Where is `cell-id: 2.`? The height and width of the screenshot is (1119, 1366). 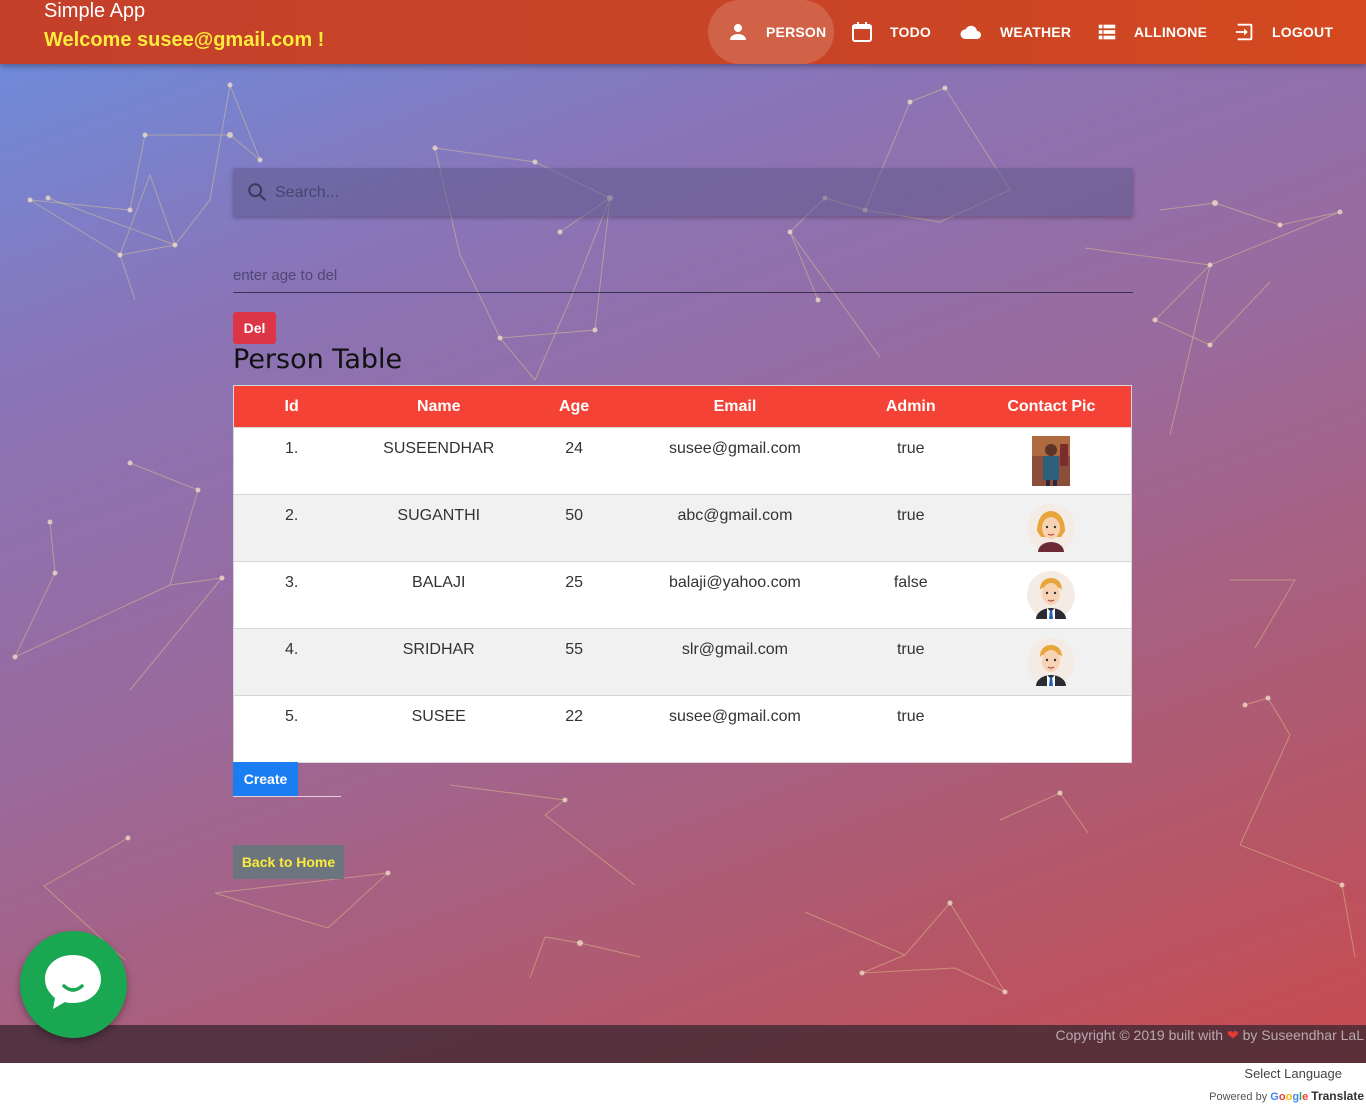 cell-id: 2. is located at coordinates (291, 528).